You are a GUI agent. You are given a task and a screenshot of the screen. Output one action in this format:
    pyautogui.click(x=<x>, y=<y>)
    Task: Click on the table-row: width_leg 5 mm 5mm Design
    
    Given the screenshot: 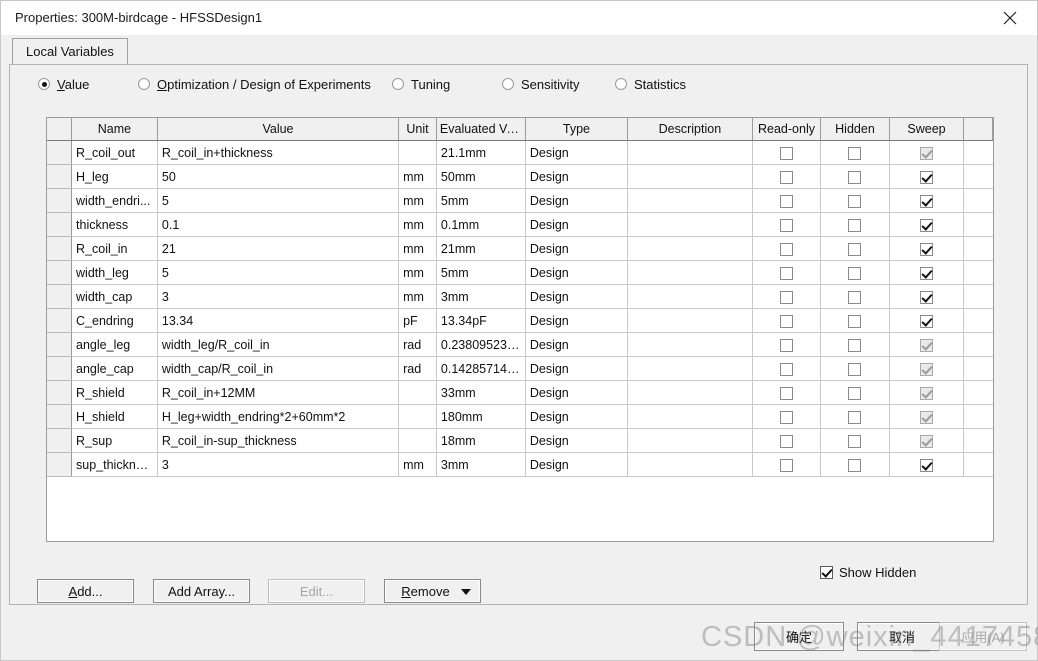 What is the action you would take?
    pyautogui.click(x=520, y=272)
    